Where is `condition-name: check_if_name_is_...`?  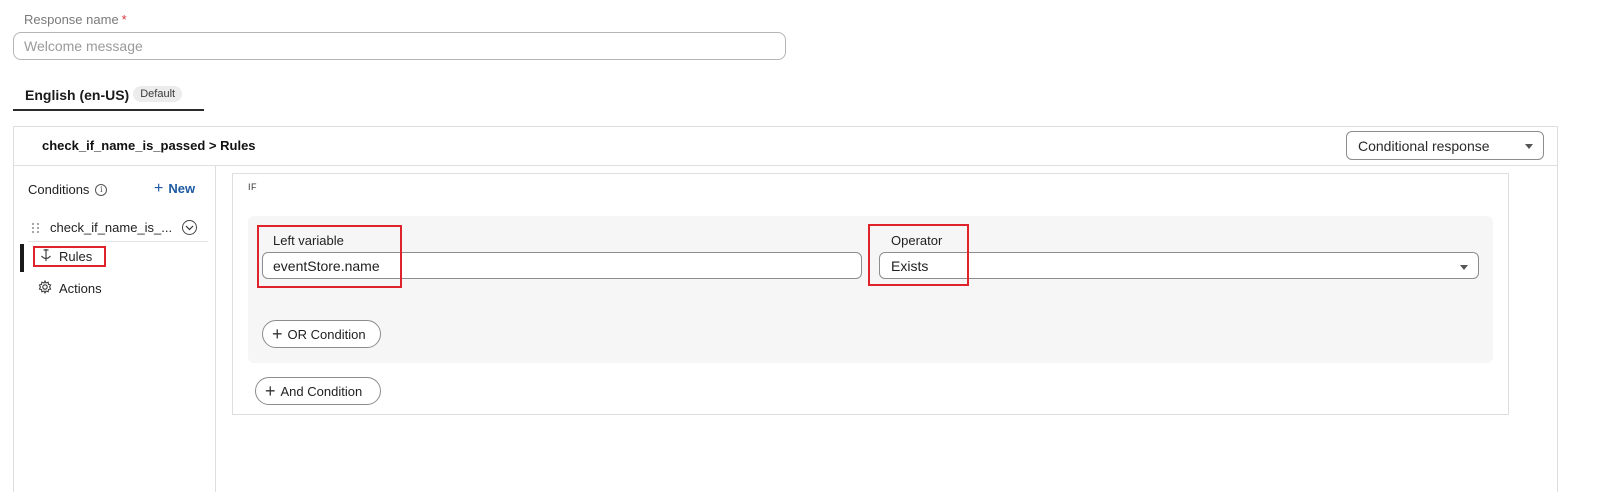
condition-name: check_if_name_is_... is located at coordinates (111, 227).